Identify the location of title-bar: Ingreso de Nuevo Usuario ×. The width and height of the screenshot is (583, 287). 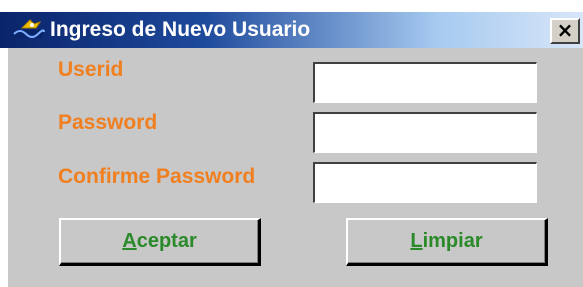
(291, 30).